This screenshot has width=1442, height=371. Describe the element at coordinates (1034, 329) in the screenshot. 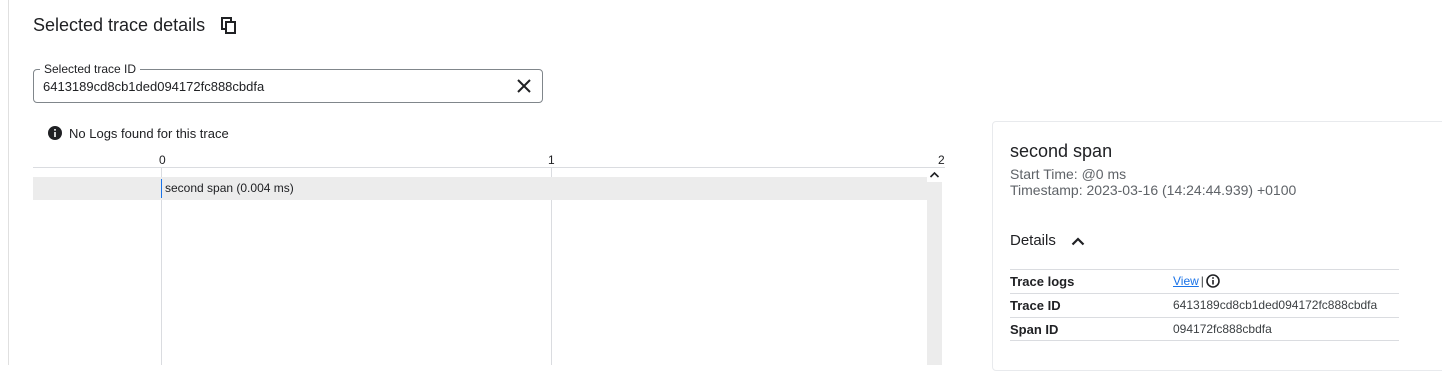

I see `detail-key: Span ID` at that location.